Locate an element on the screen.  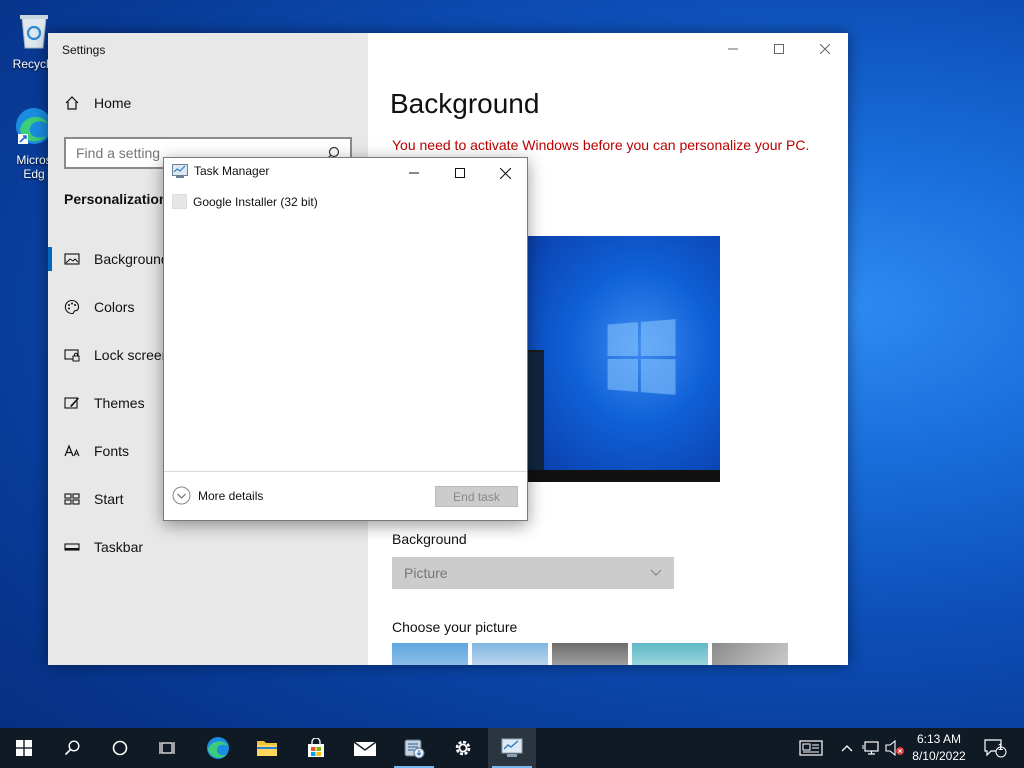
taskbar-installer is located at coordinates (414, 748).